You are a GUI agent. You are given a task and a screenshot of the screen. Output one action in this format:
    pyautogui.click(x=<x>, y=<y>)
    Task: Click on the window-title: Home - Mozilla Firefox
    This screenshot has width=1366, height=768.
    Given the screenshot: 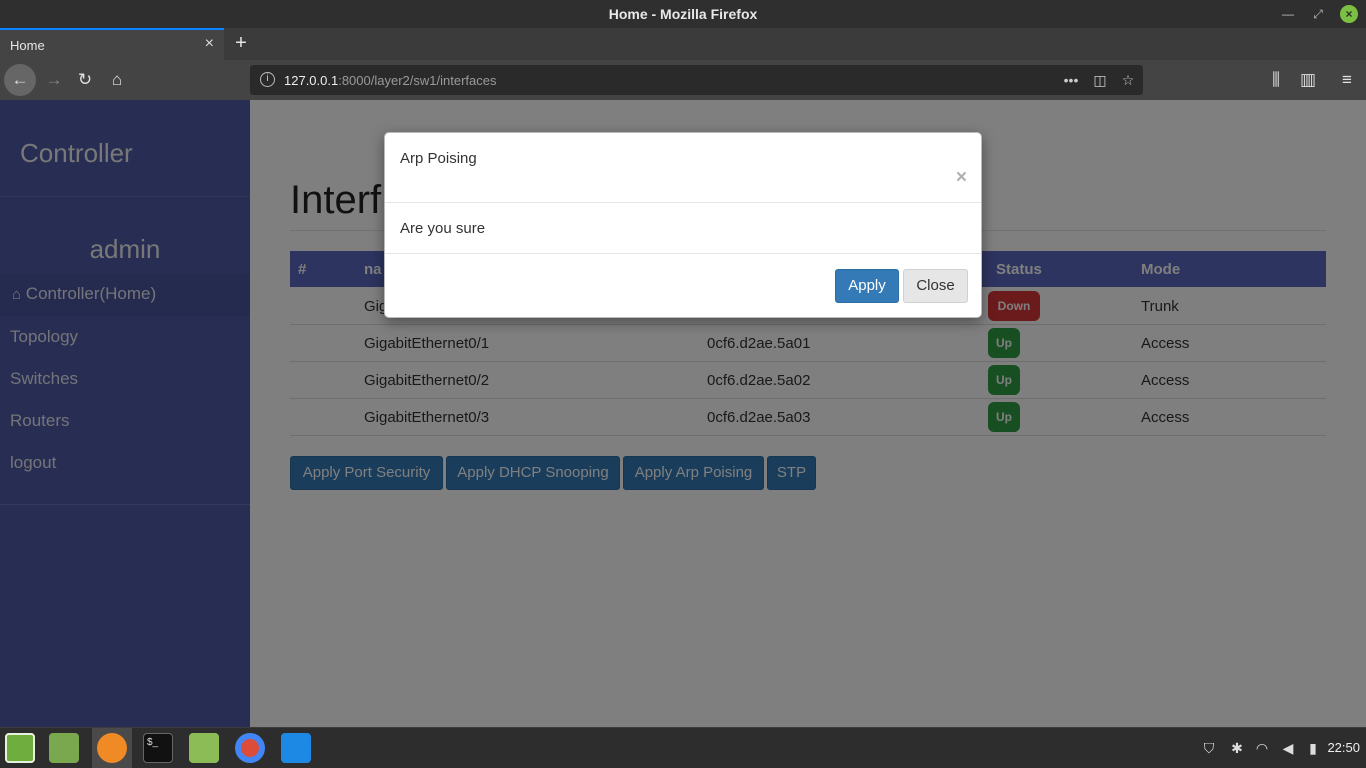 What is the action you would take?
    pyautogui.click(x=683, y=14)
    